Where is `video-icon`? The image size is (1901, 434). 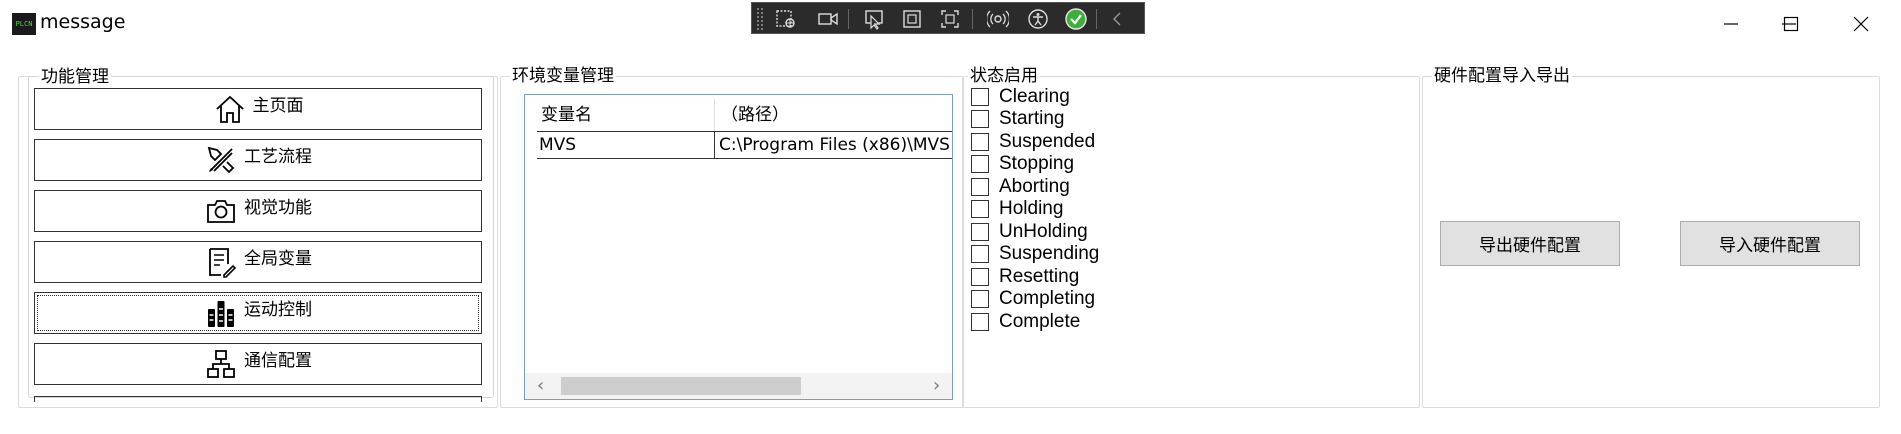
video-icon is located at coordinates (828, 19).